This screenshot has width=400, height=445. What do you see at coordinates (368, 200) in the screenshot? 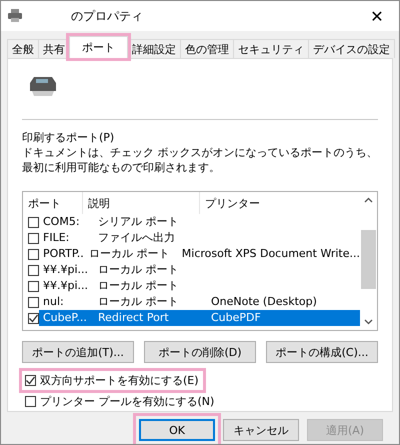
I see `scroll-up-icon` at bounding box center [368, 200].